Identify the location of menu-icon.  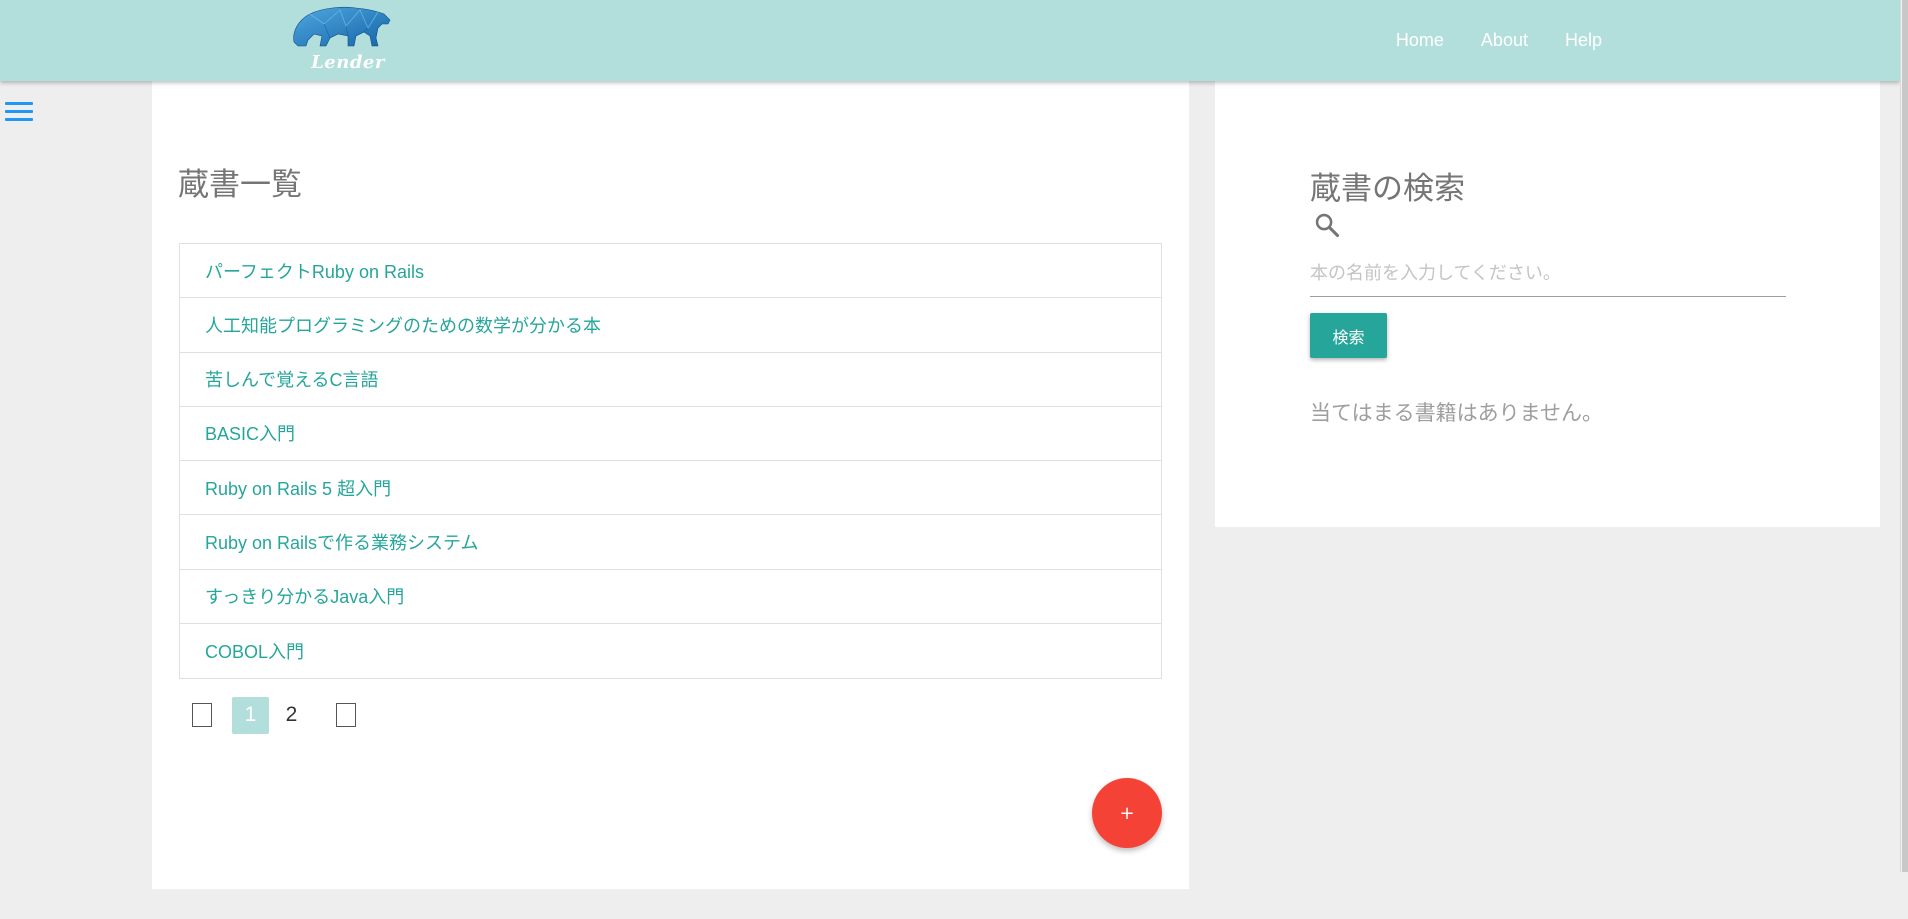
(20, 113).